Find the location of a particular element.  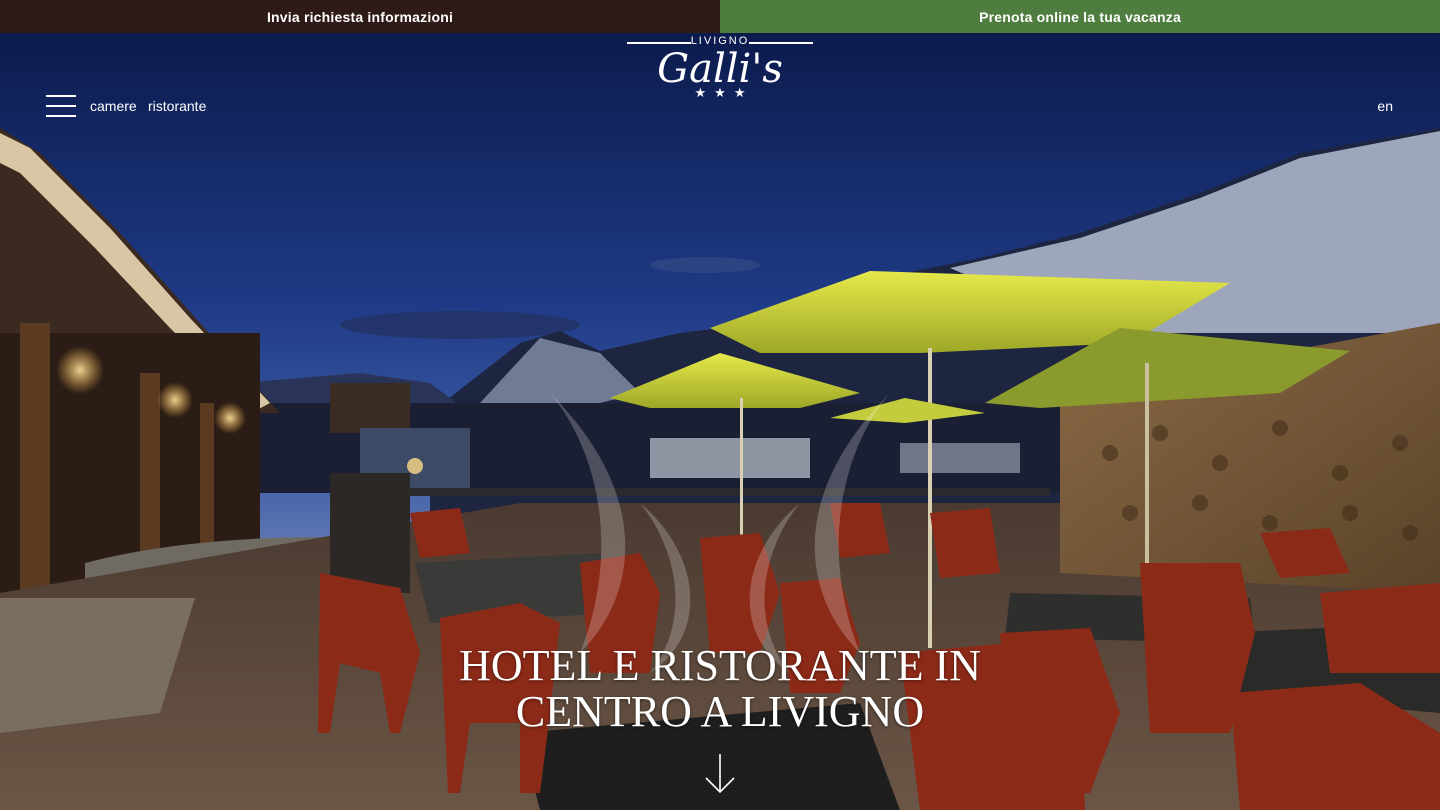

hero-headline: HOTEL E RISTORANTE IN CENTRO A LIVIGNO is located at coordinates (720, 689).